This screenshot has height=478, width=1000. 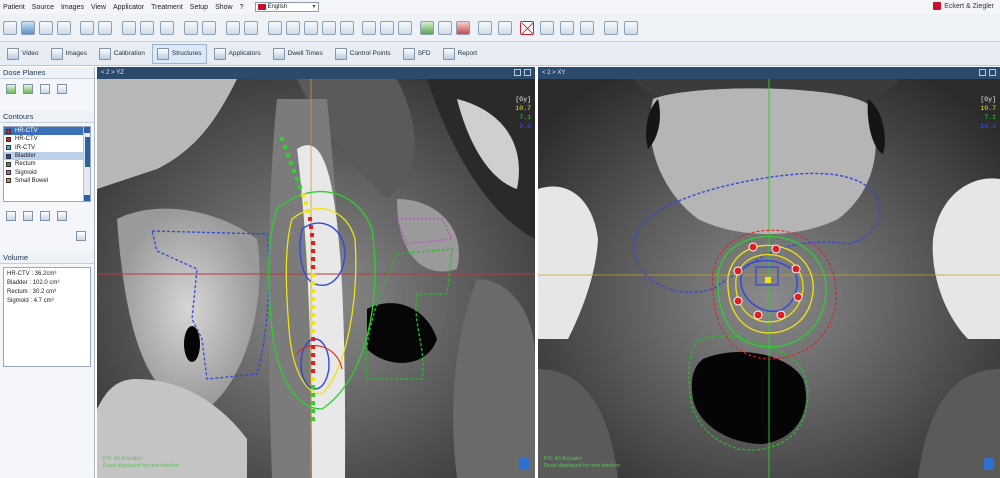 What do you see at coordinates (191, 28) in the screenshot?
I see `zoom-in-icon` at bounding box center [191, 28].